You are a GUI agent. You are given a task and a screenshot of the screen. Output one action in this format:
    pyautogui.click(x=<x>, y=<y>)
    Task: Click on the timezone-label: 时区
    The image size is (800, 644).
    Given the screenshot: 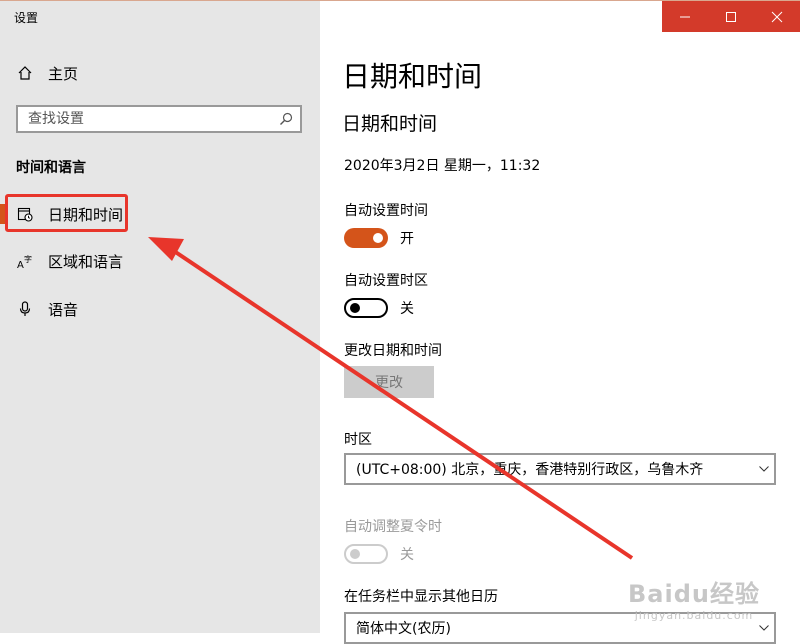 What is the action you would take?
    pyautogui.click(x=358, y=440)
    